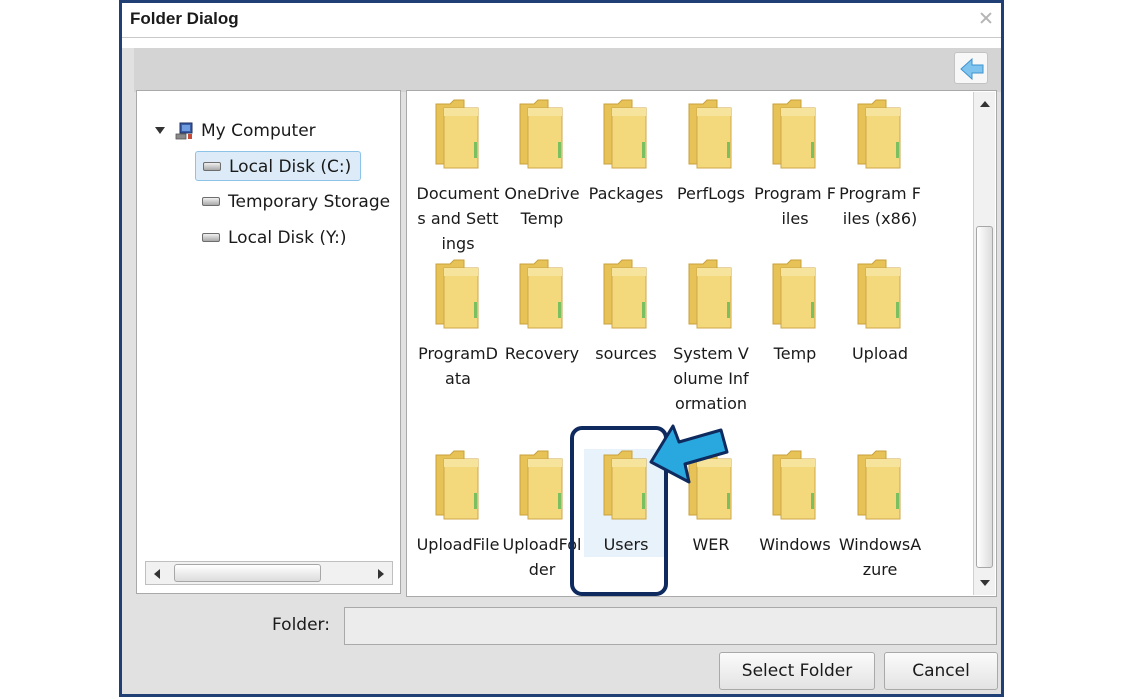 The width and height of the screenshot is (1123, 700). Describe the element at coordinates (985, 583) in the screenshot. I see `scroll-down-icon` at that location.